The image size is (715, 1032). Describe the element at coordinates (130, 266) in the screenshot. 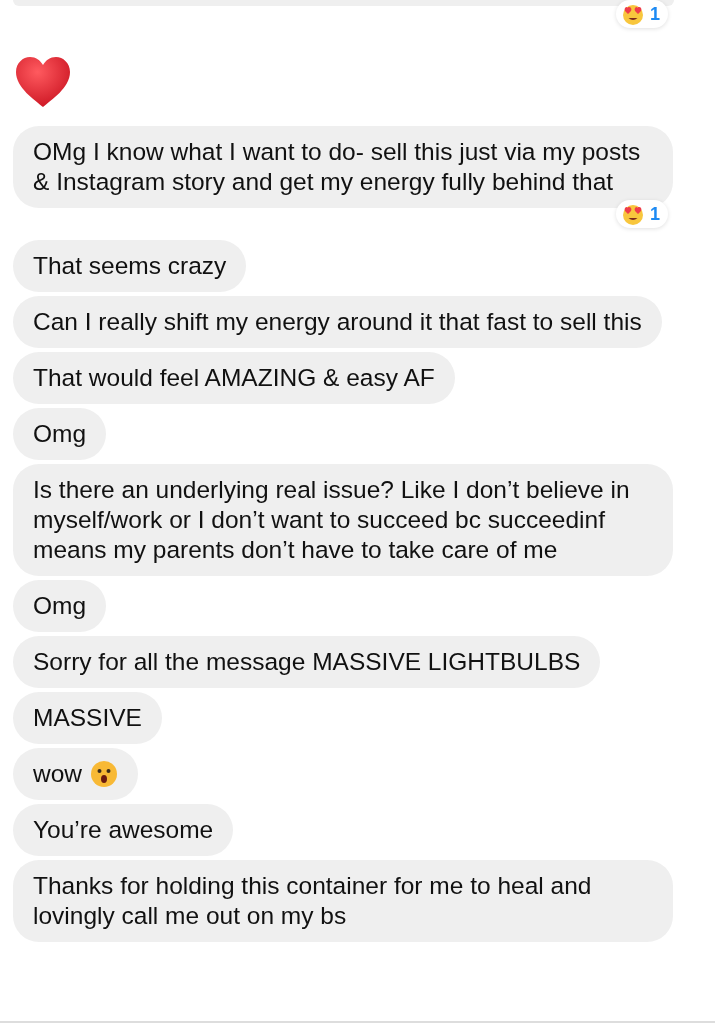

I see `message-text: That seems crazy` at that location.